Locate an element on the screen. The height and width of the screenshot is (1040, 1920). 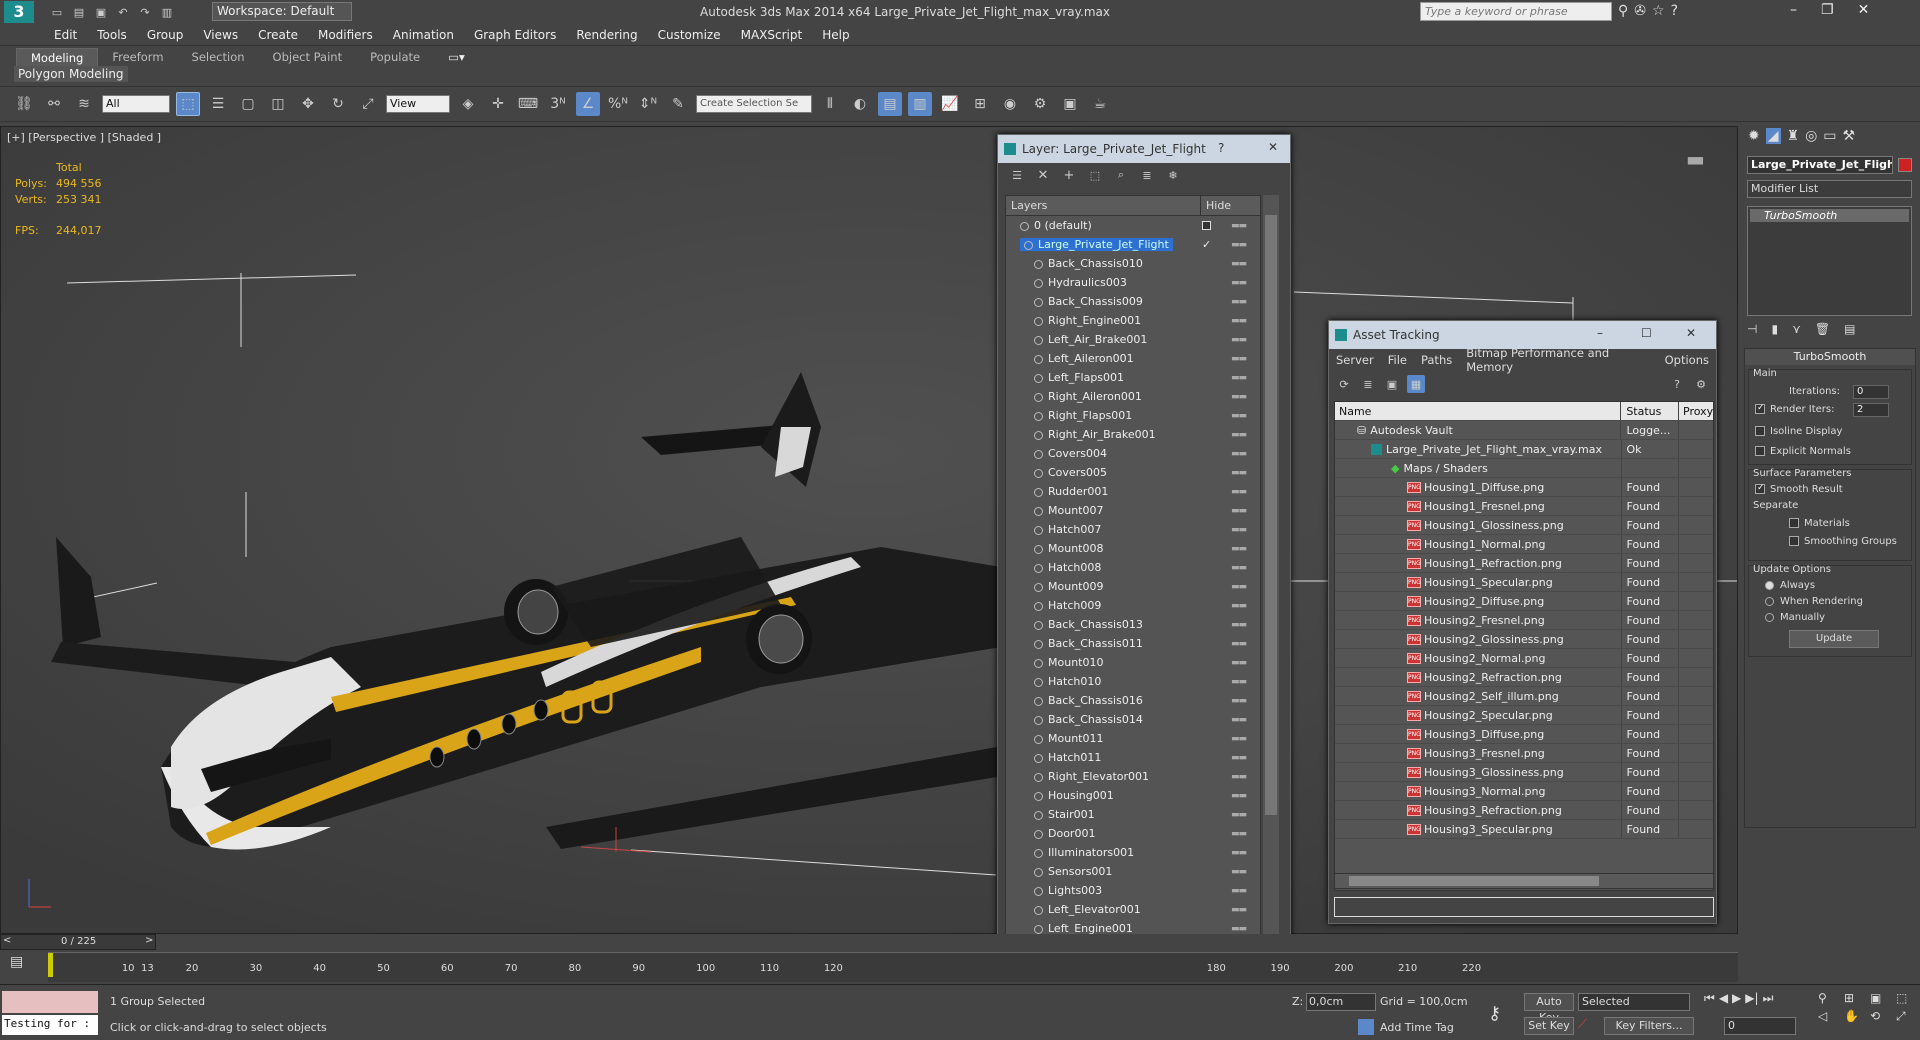
ribbon-options-icon: ▭▾ is located at coordinates (456, 58).